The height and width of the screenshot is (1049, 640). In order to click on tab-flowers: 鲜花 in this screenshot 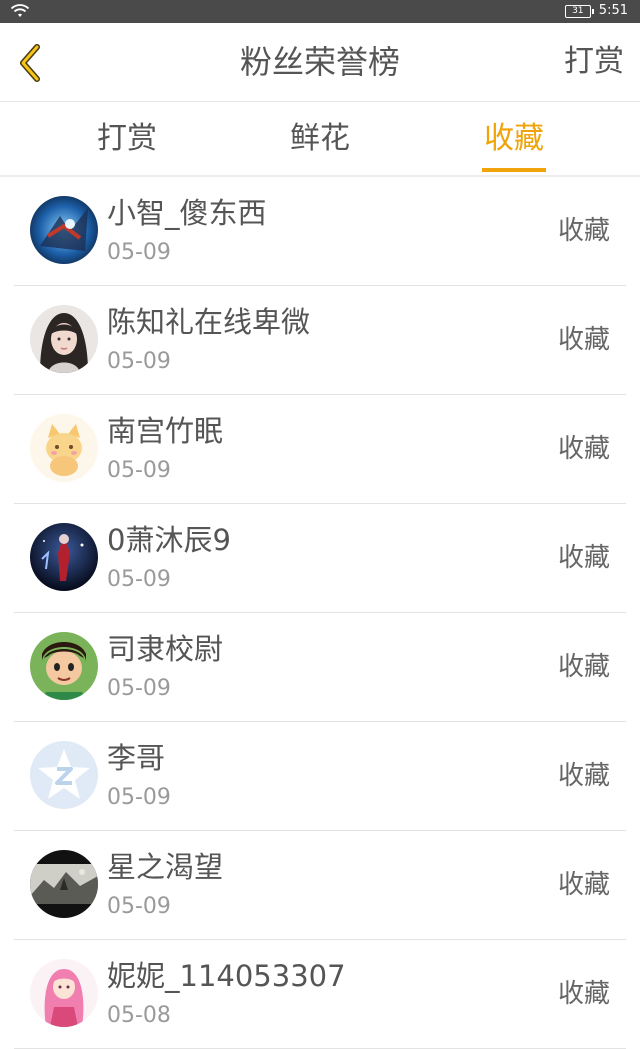, I will do `click(320, 138)`.